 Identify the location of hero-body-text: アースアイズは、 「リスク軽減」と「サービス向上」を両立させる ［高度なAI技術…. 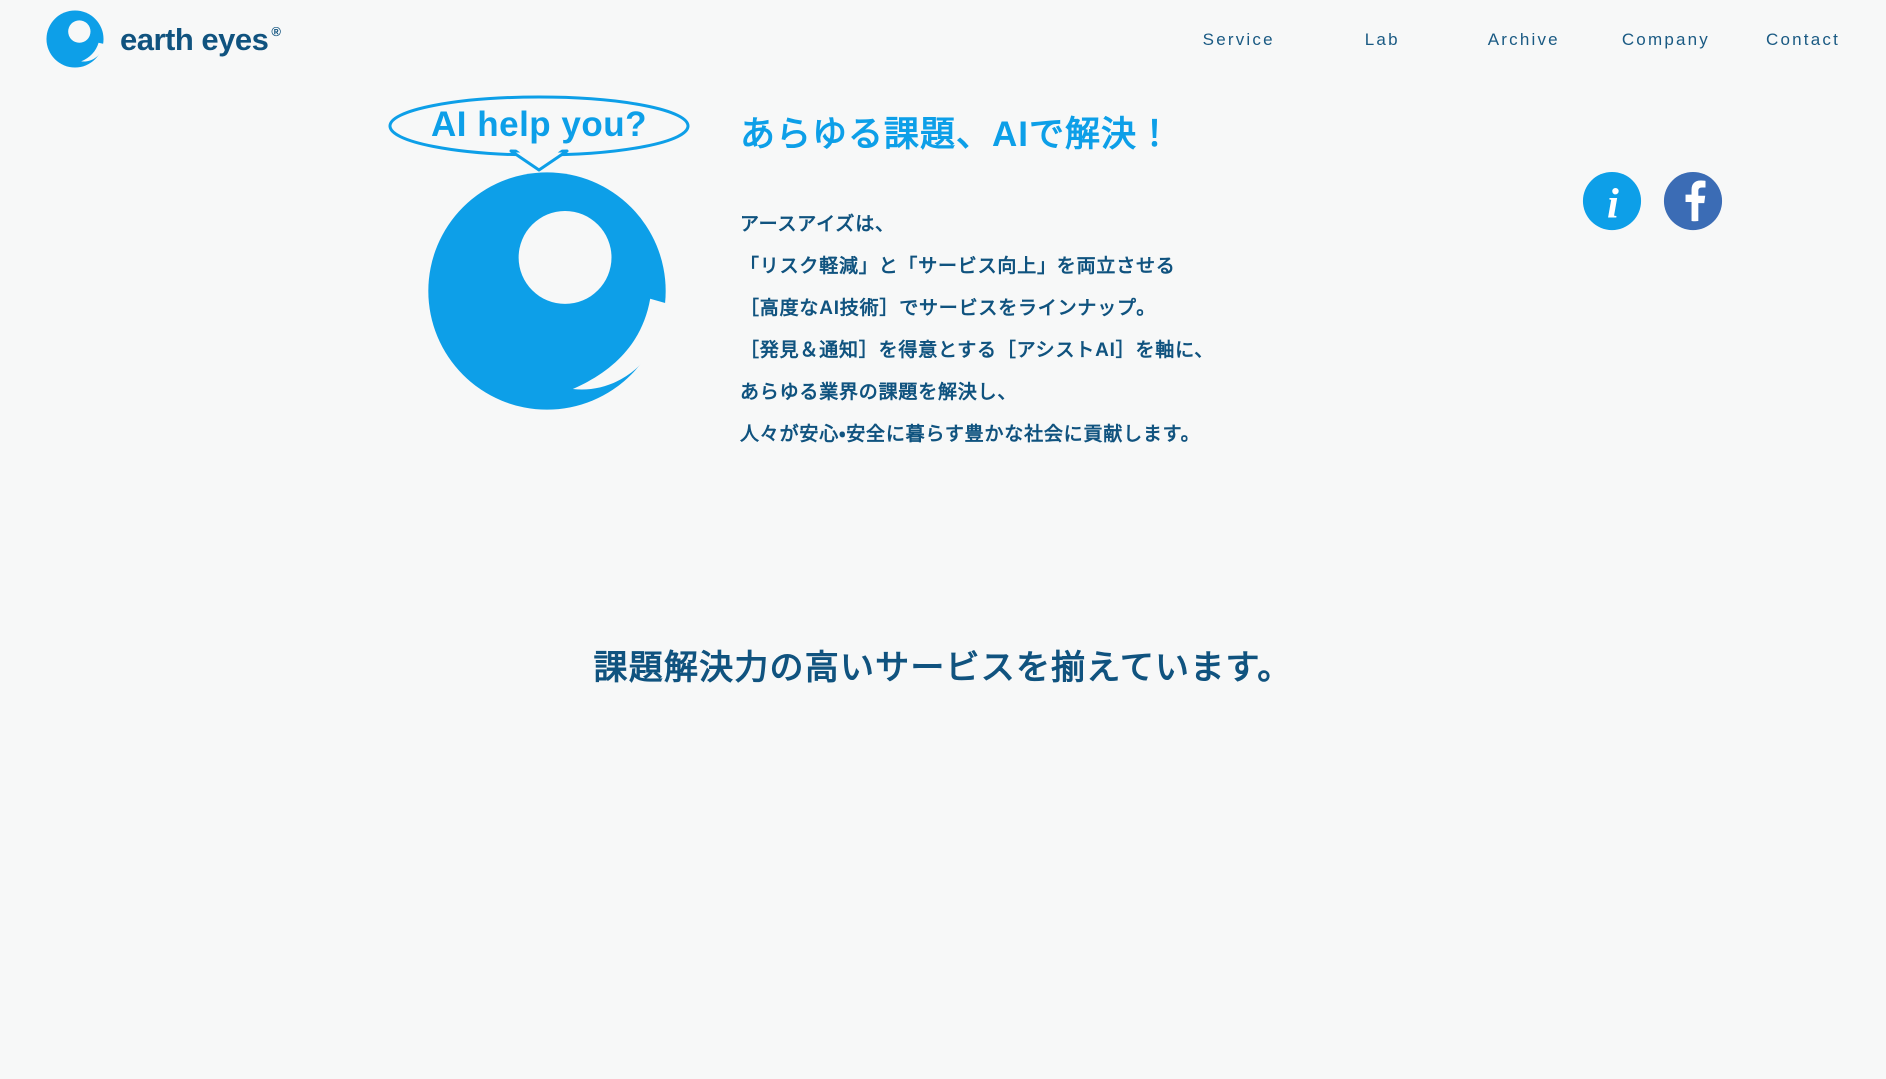
(977, 330).